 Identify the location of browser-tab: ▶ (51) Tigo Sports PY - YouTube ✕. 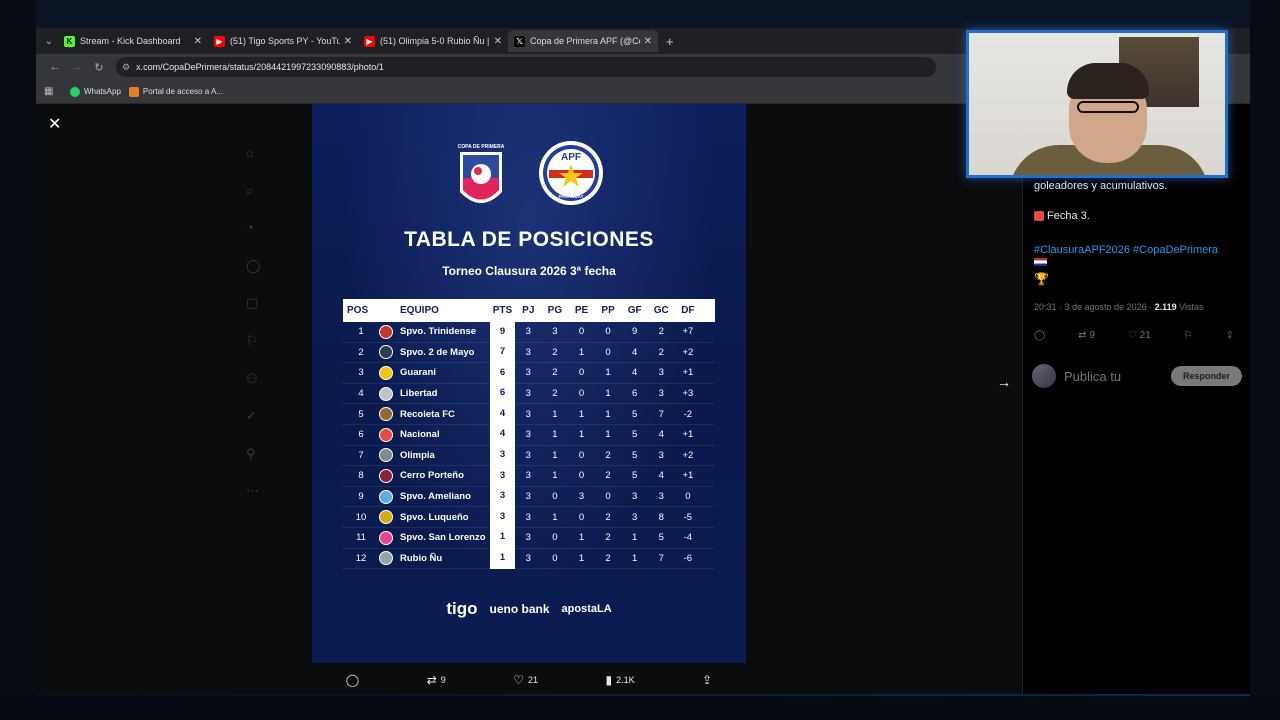
(283, 41).